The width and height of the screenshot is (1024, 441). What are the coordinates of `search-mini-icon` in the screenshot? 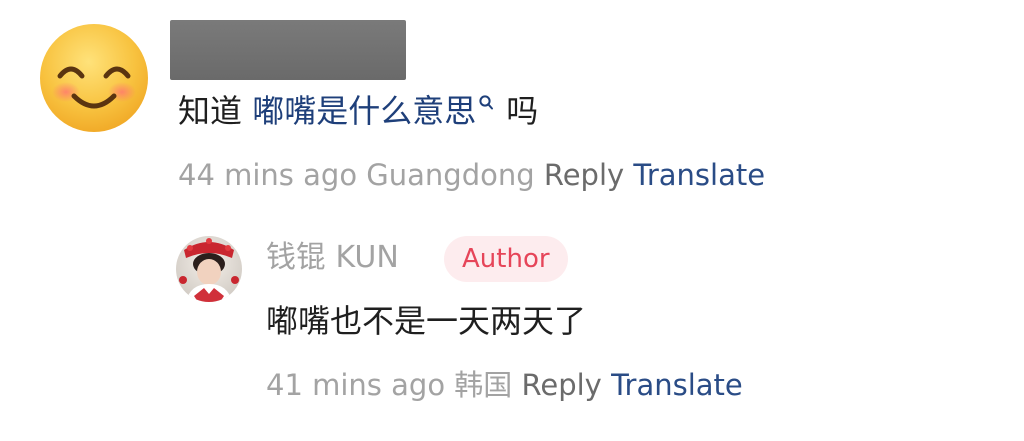 It's located at (486, 103).